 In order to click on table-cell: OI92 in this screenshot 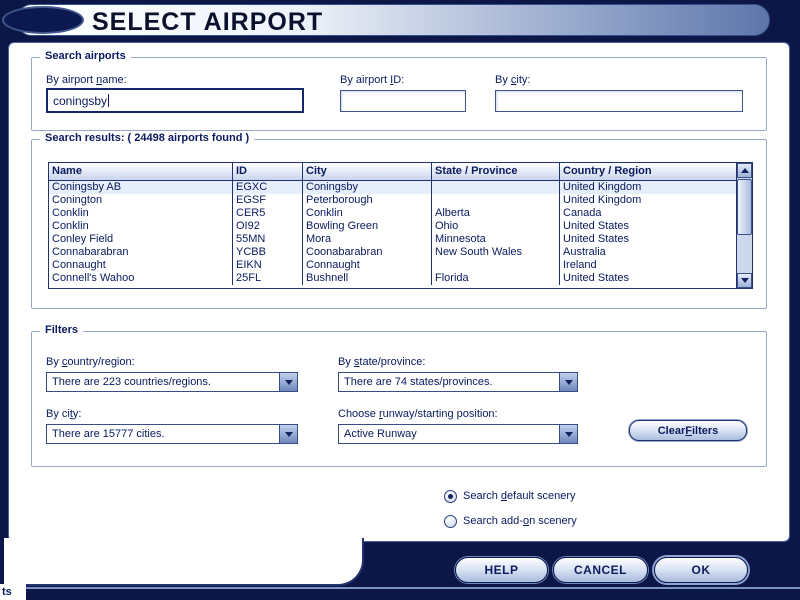, I will do `click(268, 226)`.